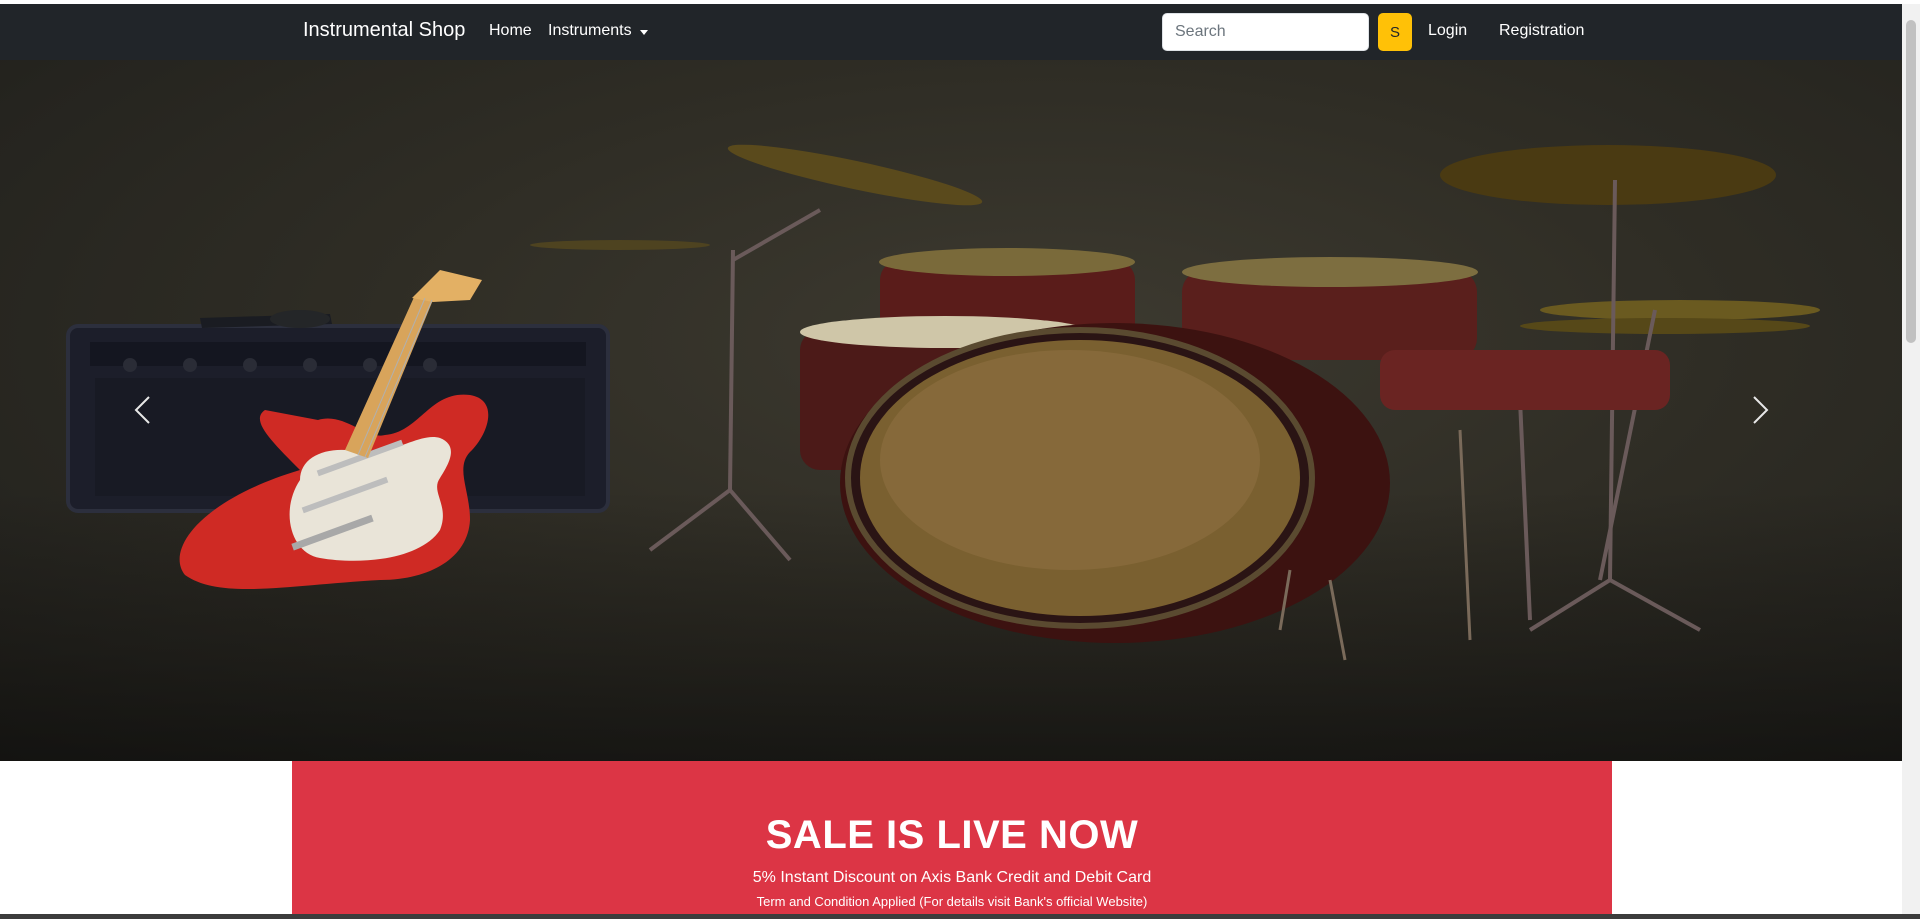 The width and height of the screenshot is (1920, 919). What do you see at coordinates (1447, 31) in the screenshot?
I see `nav-login-link: Login` at bounding box center [1447, 31].